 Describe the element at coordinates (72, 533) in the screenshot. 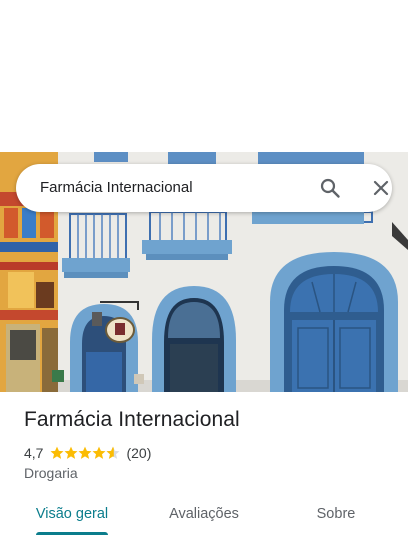

I see `tab-selected-indicator` at that location.